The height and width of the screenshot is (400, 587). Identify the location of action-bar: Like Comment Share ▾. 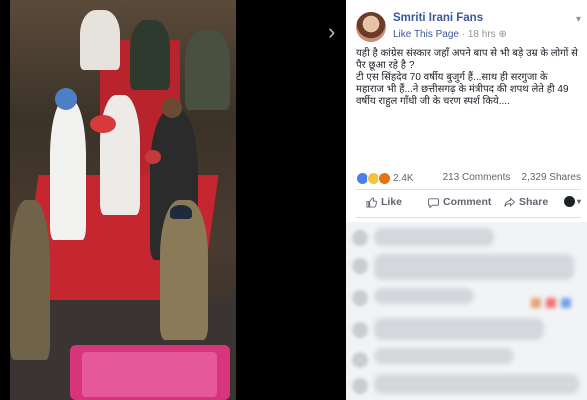
(468, 204).